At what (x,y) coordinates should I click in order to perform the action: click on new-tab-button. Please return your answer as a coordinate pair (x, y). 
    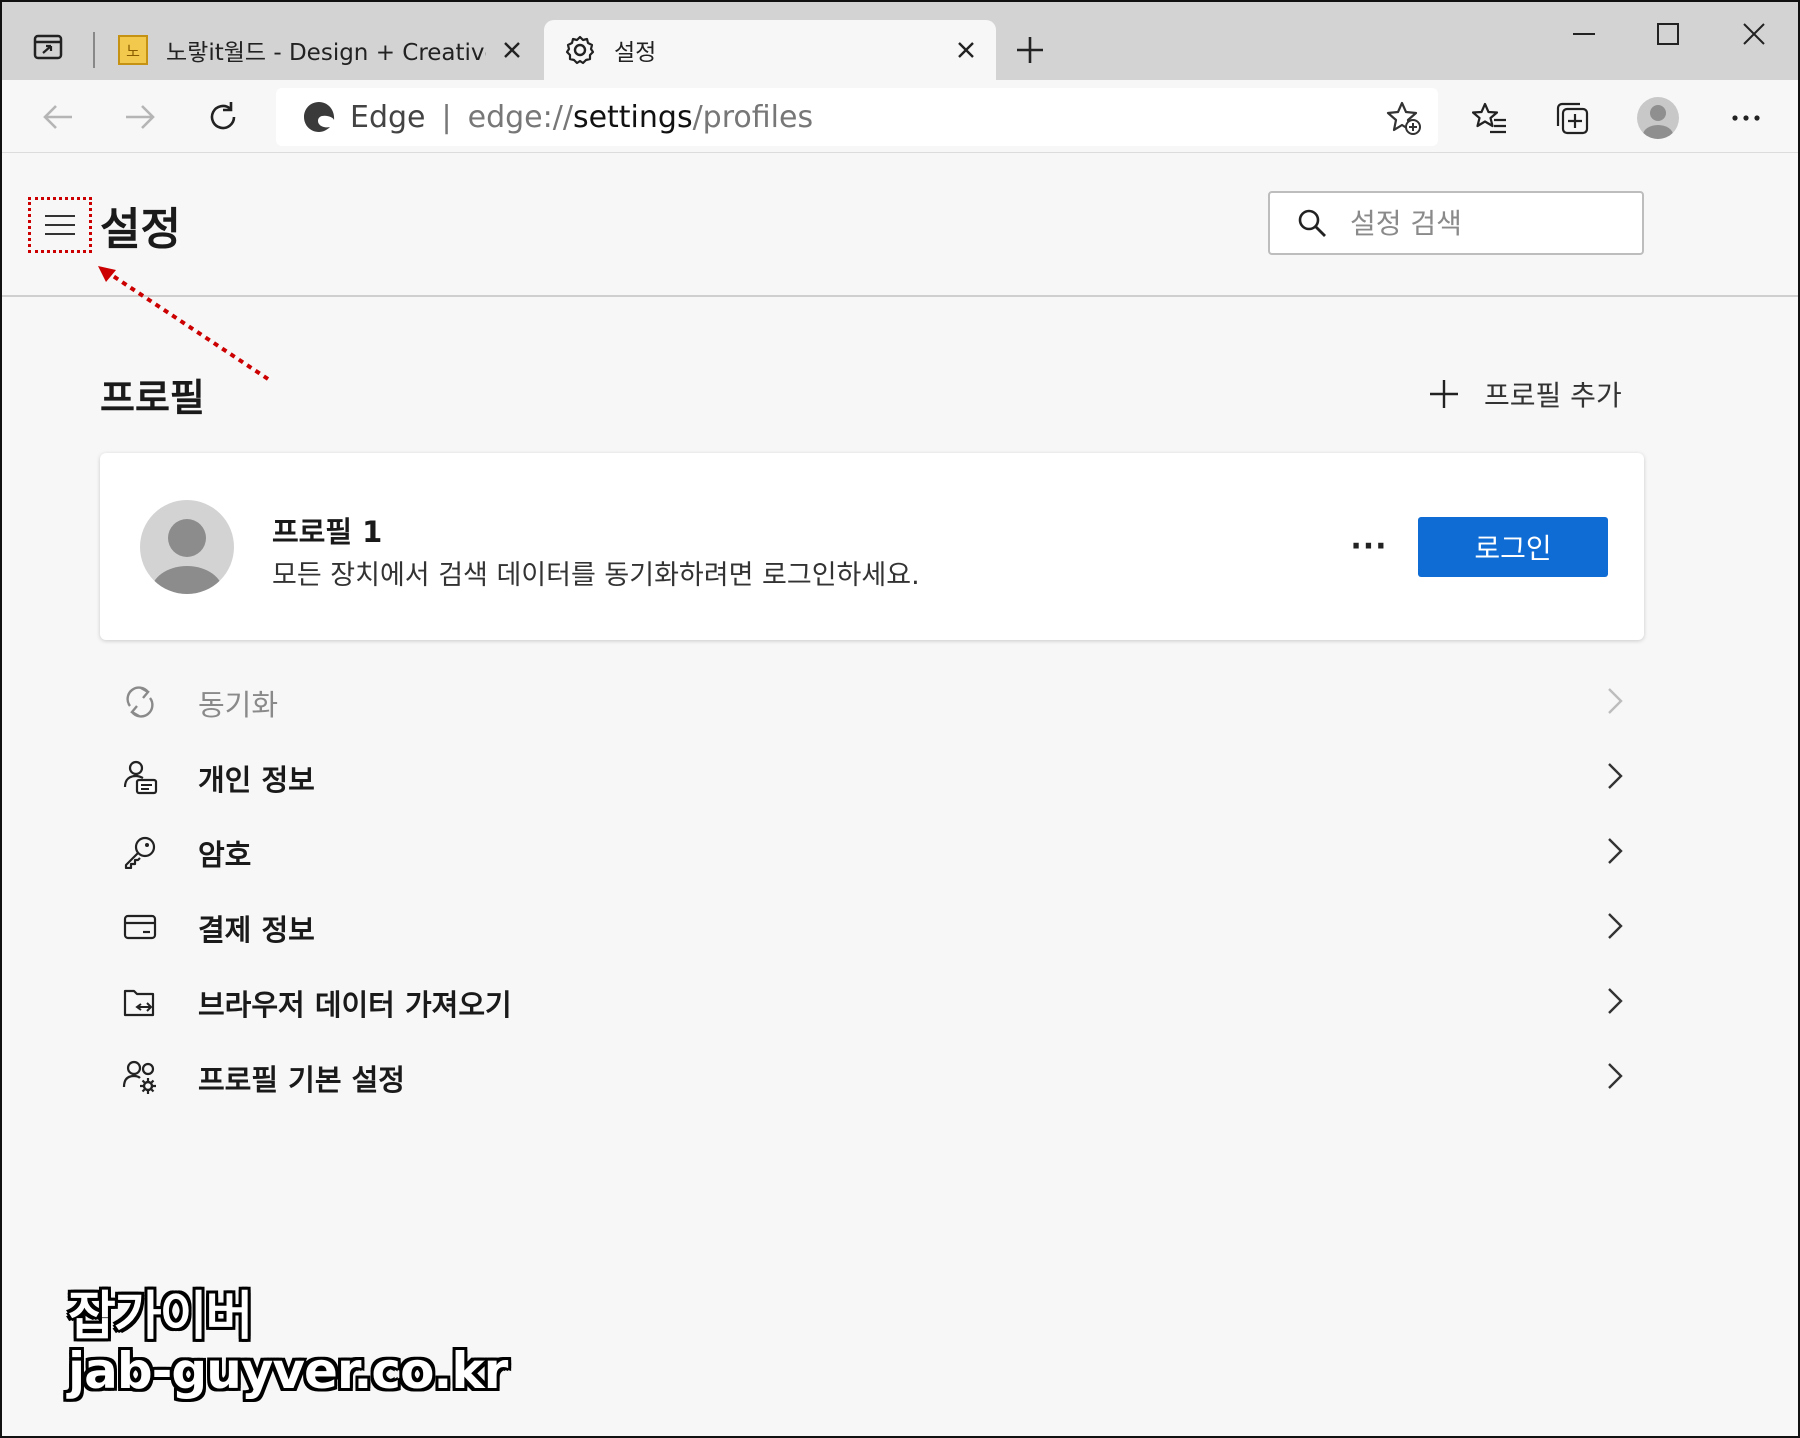
    Looking at the image, I should click on (1030, 50).